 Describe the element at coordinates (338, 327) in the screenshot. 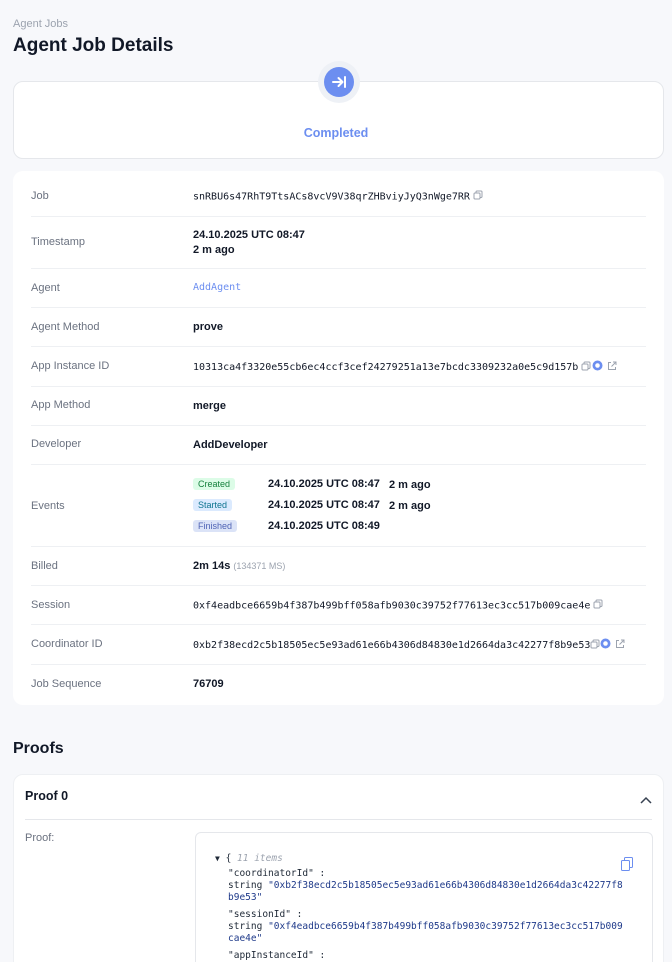

I see `row-agent-method: Agent Method prove` at that location.